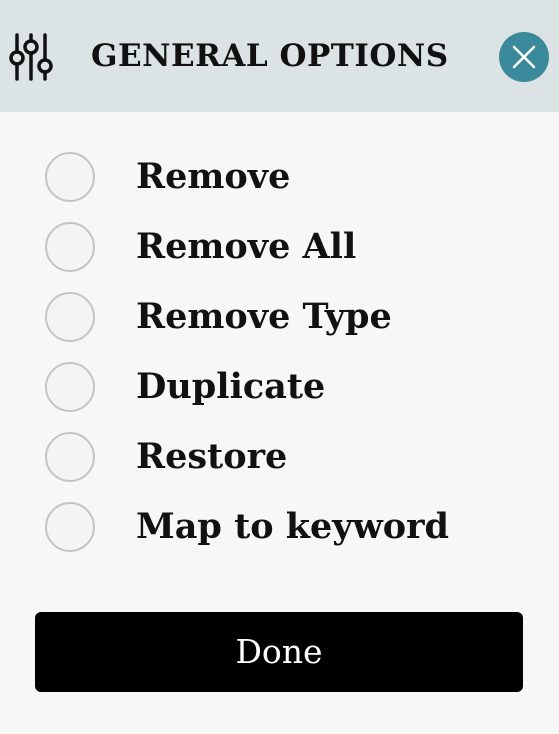 This screenshot has height=734, width=559. I want to click on option-remove-all: Remove All, so click(279, 247).